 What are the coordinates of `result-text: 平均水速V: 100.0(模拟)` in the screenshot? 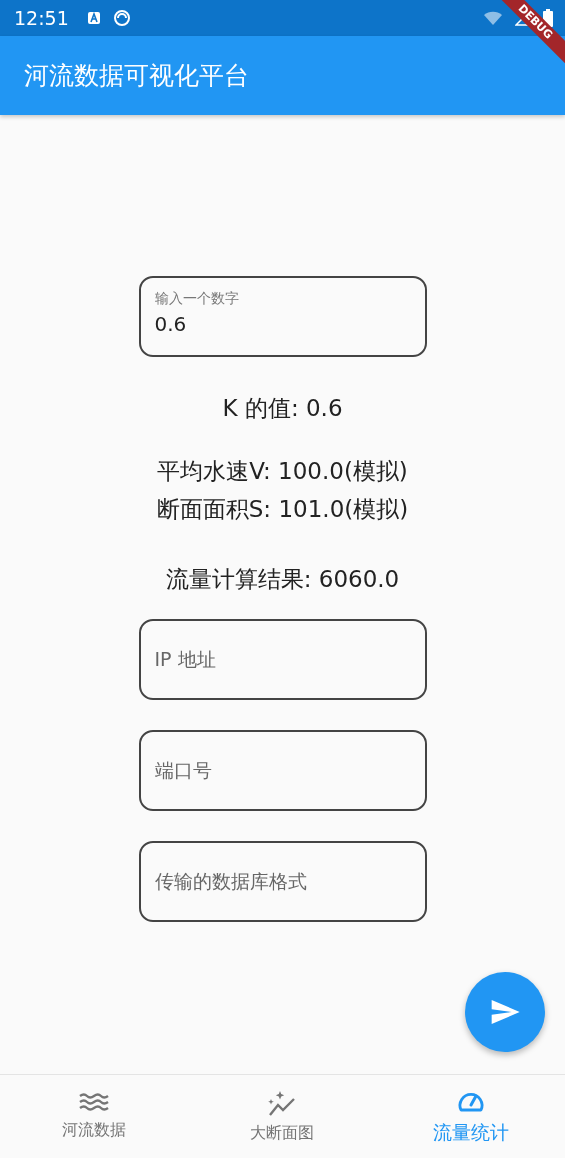 It's located at (282, 471).